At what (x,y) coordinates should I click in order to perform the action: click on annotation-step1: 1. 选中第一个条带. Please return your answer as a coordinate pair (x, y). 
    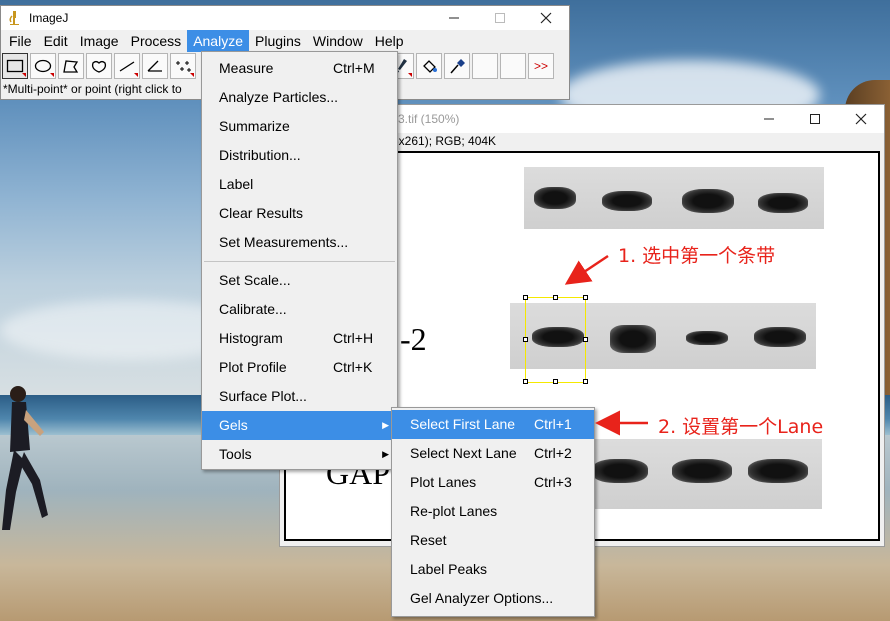
    Looking at the image, I should click on (697, 256).